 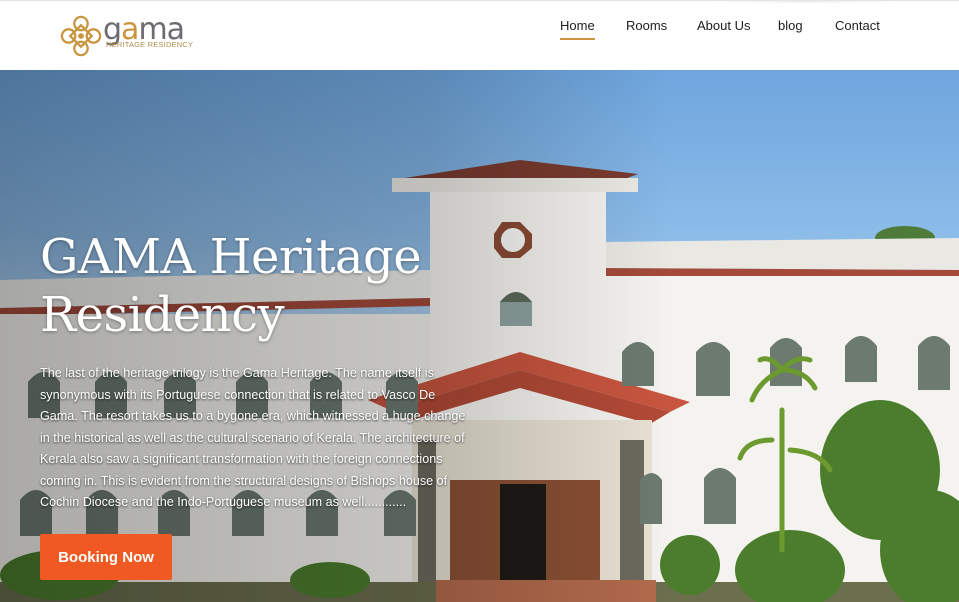 I want to click on nav-divider, so click(x=805, y=2).